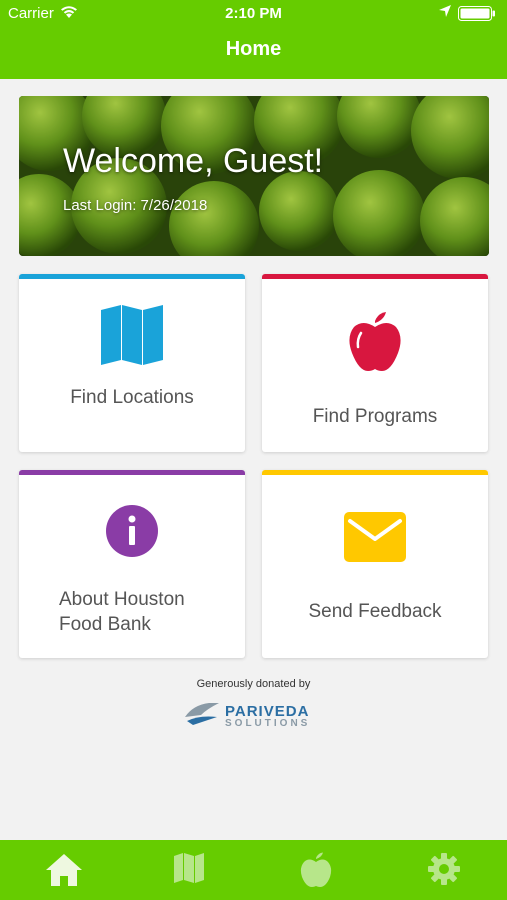 Image resolution: width=507 pixels, height=900 pixels. I want to click on about-label: About Houston Food Bank, so click(122, 612).